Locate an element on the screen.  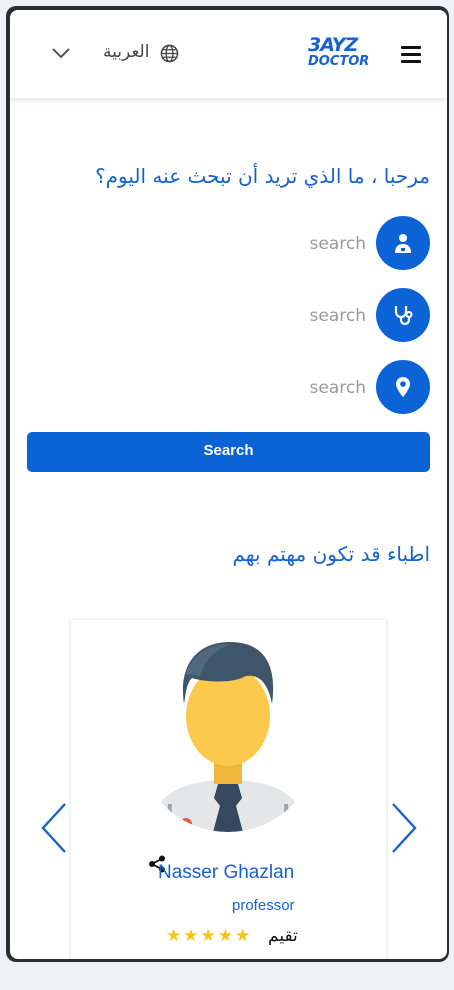
stethoscope-icon-button is located at coordinates (403, 315).